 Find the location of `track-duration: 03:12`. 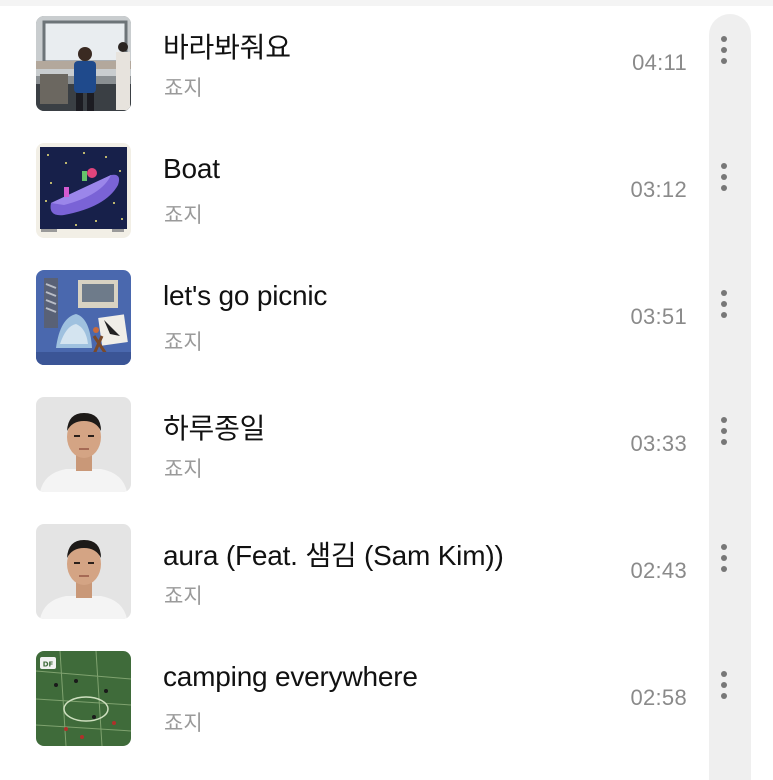

track-duration: 03:12 is located at coordinates (658, 189).